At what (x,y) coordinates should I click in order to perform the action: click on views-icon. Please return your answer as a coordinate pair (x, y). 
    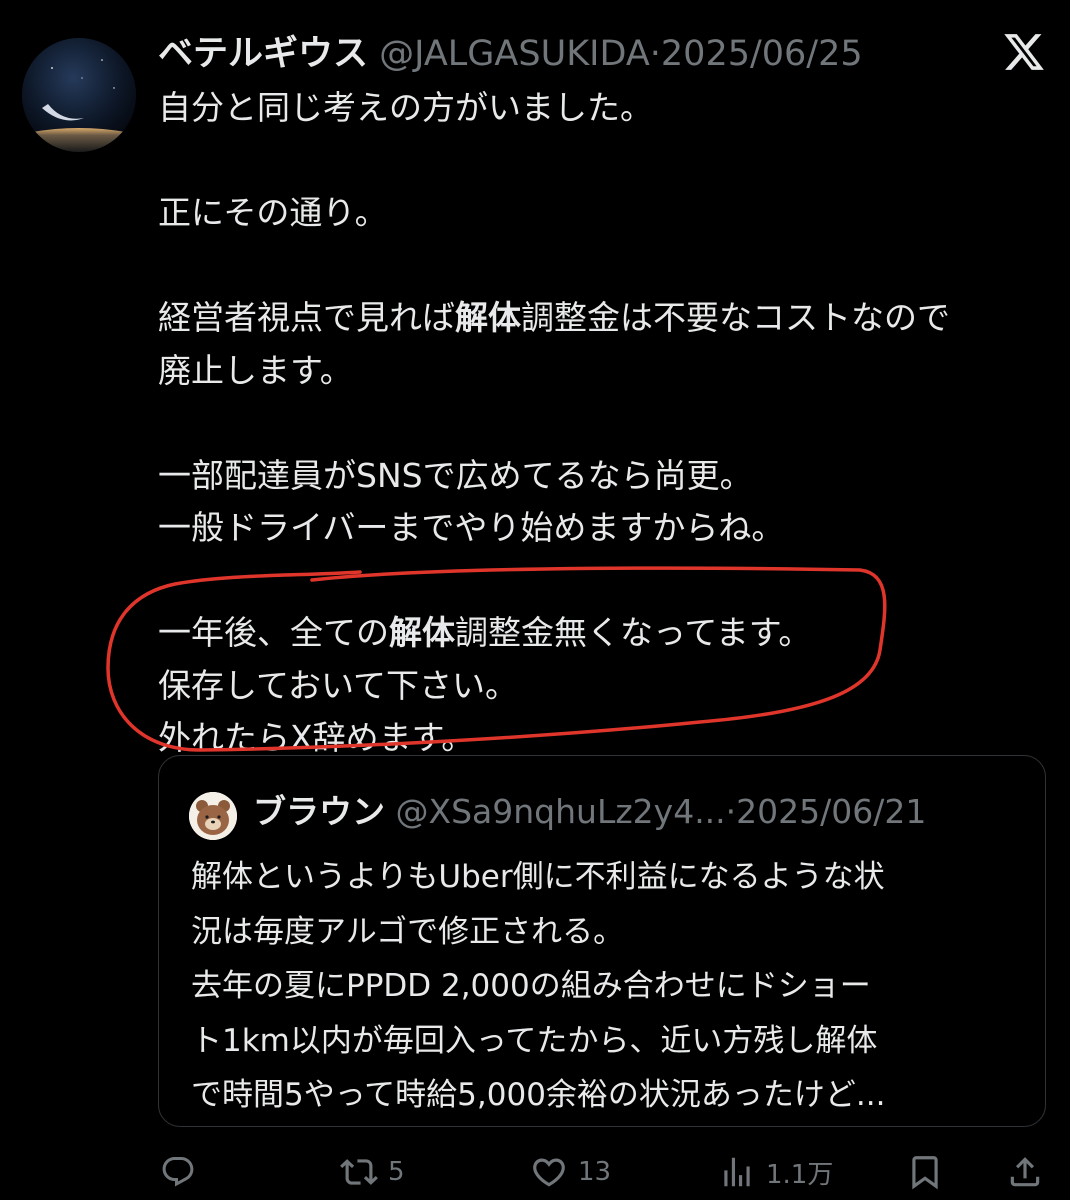
    Looking at the image, I should click on (737, 1172).